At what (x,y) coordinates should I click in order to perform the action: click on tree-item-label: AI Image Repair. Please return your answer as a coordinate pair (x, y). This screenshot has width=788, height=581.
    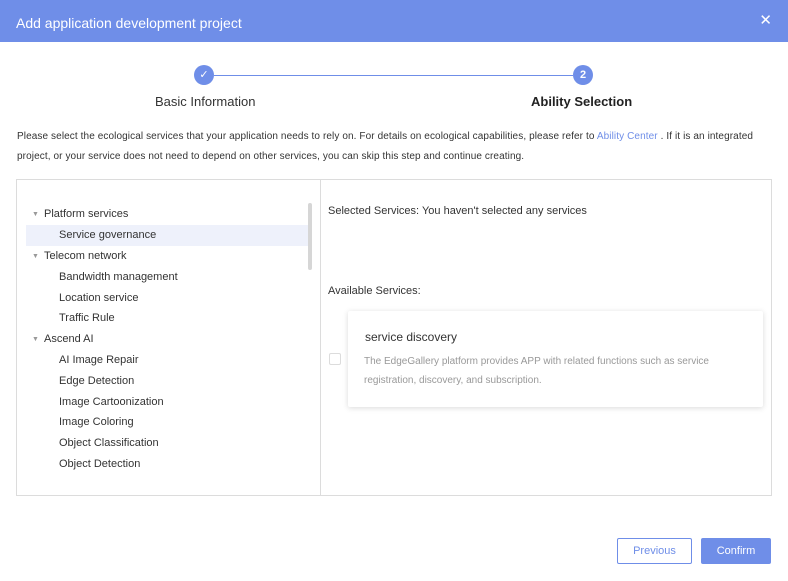
    Looking at the image, I should click on (99, 360).